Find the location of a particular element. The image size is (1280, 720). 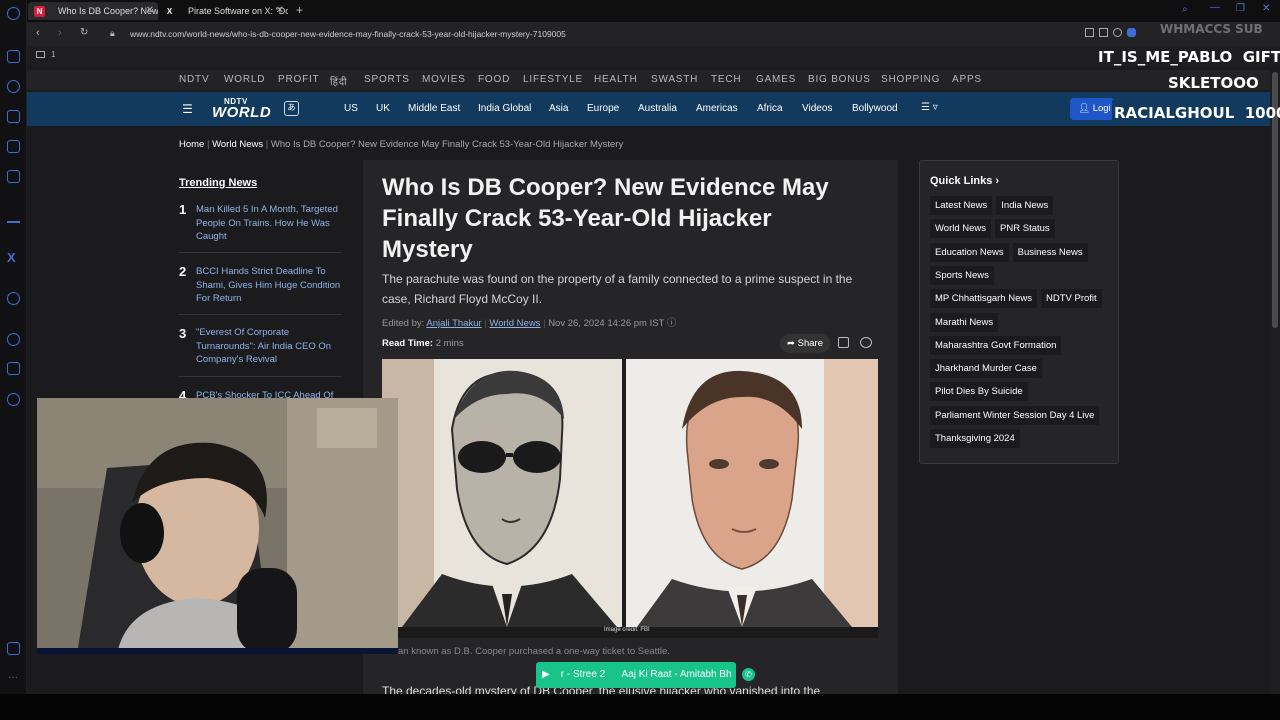

opera-logo-icon is located at coordinates (13, 13).